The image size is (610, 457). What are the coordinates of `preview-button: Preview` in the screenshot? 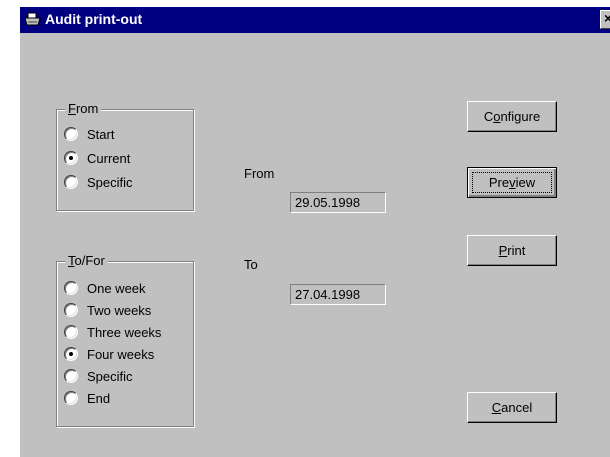 It's located at (512, 182).